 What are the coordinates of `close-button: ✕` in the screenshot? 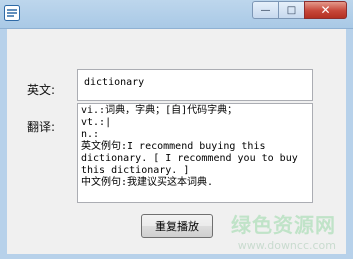 It's located at (325, 10).